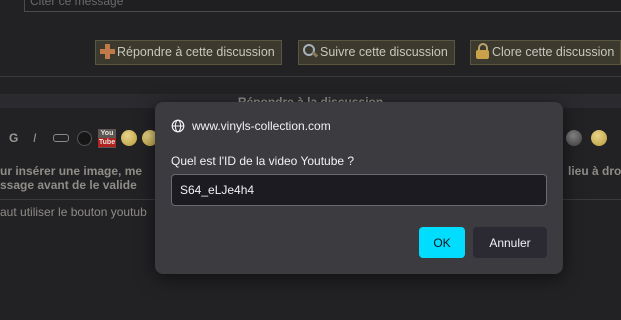 This screenshot has width=621, height=320. What do you see at coordinates (107, 51) in the screenshot?
I see `plus-icon` at bounding box center [107, 51].